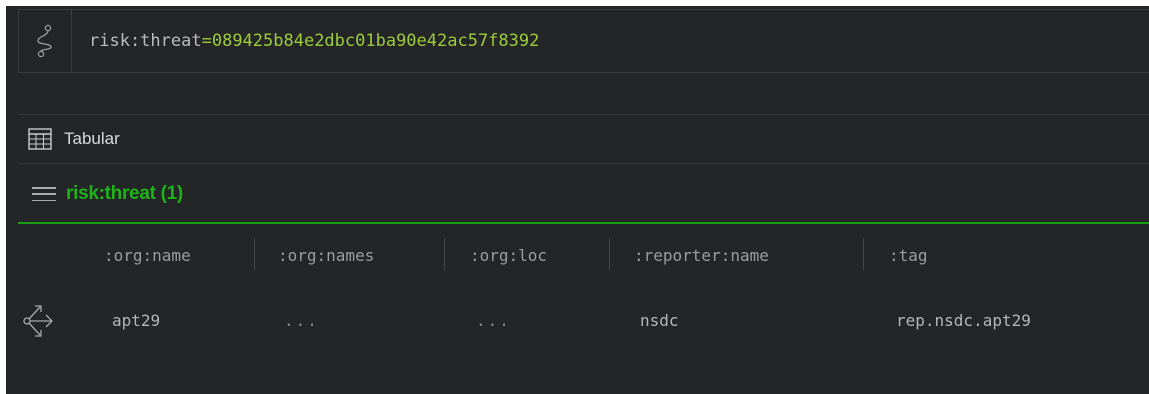 The width and height of the screenshot is (1149, 394). I want to click on cell-tag: rep.nsdc.apt29, so click(963, 321).